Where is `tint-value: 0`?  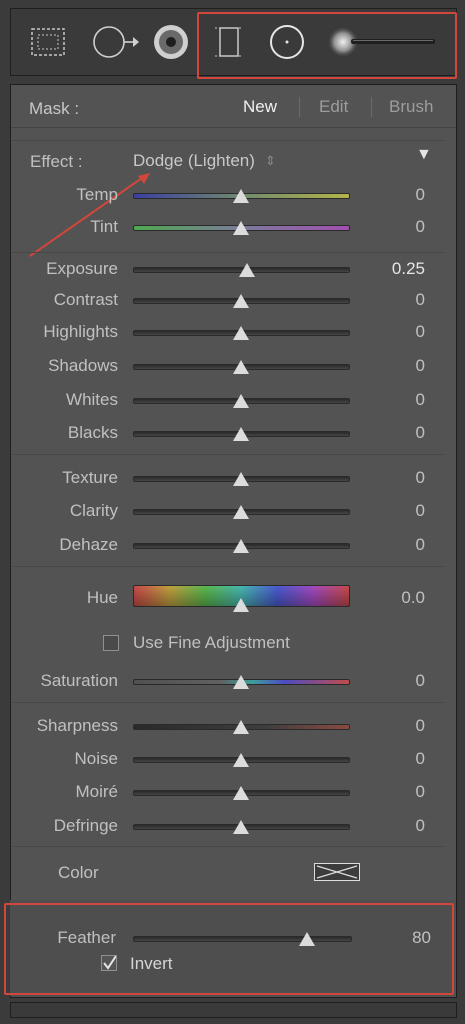 tint-value: 0 is located at coordinates (395, 227).